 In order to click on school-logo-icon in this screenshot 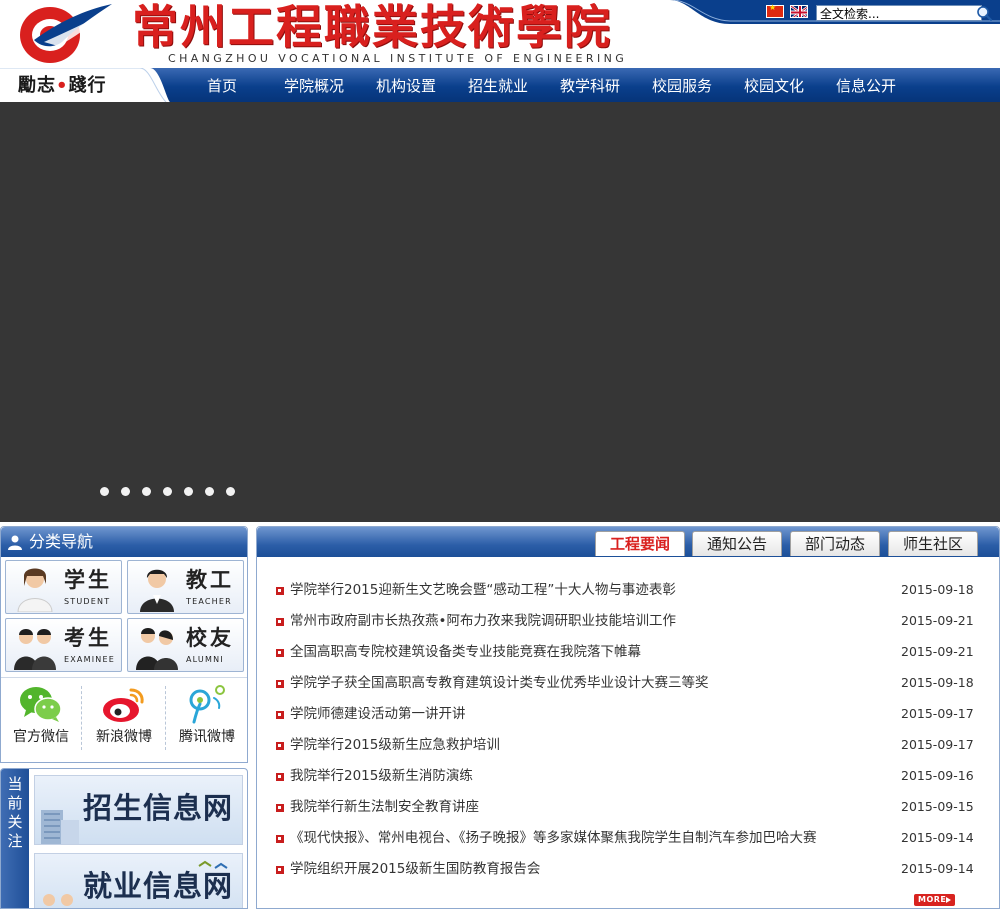, I will do `click(64, 34)`.